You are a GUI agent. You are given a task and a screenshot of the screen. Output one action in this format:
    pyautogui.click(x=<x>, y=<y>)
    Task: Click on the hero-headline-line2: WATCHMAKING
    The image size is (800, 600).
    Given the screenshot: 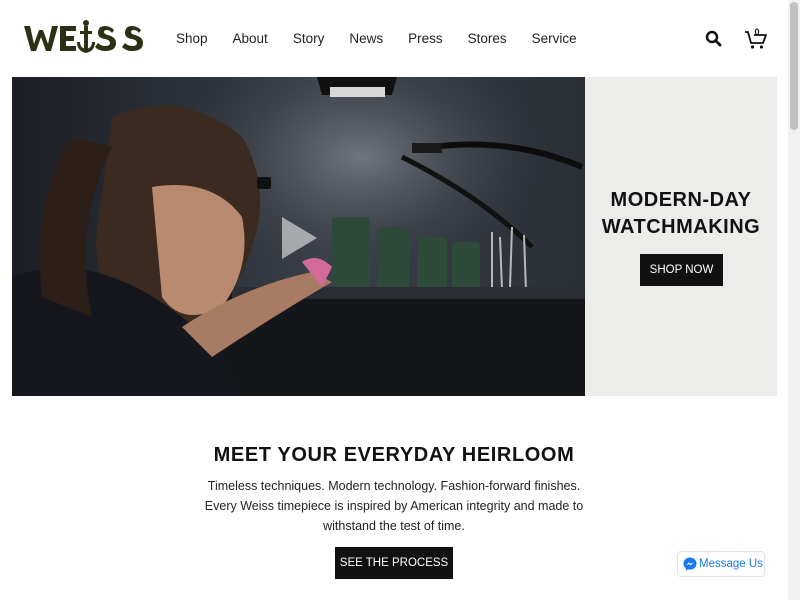 What is the action you would take?
    pyautogui.click(x=681, y=227)
    